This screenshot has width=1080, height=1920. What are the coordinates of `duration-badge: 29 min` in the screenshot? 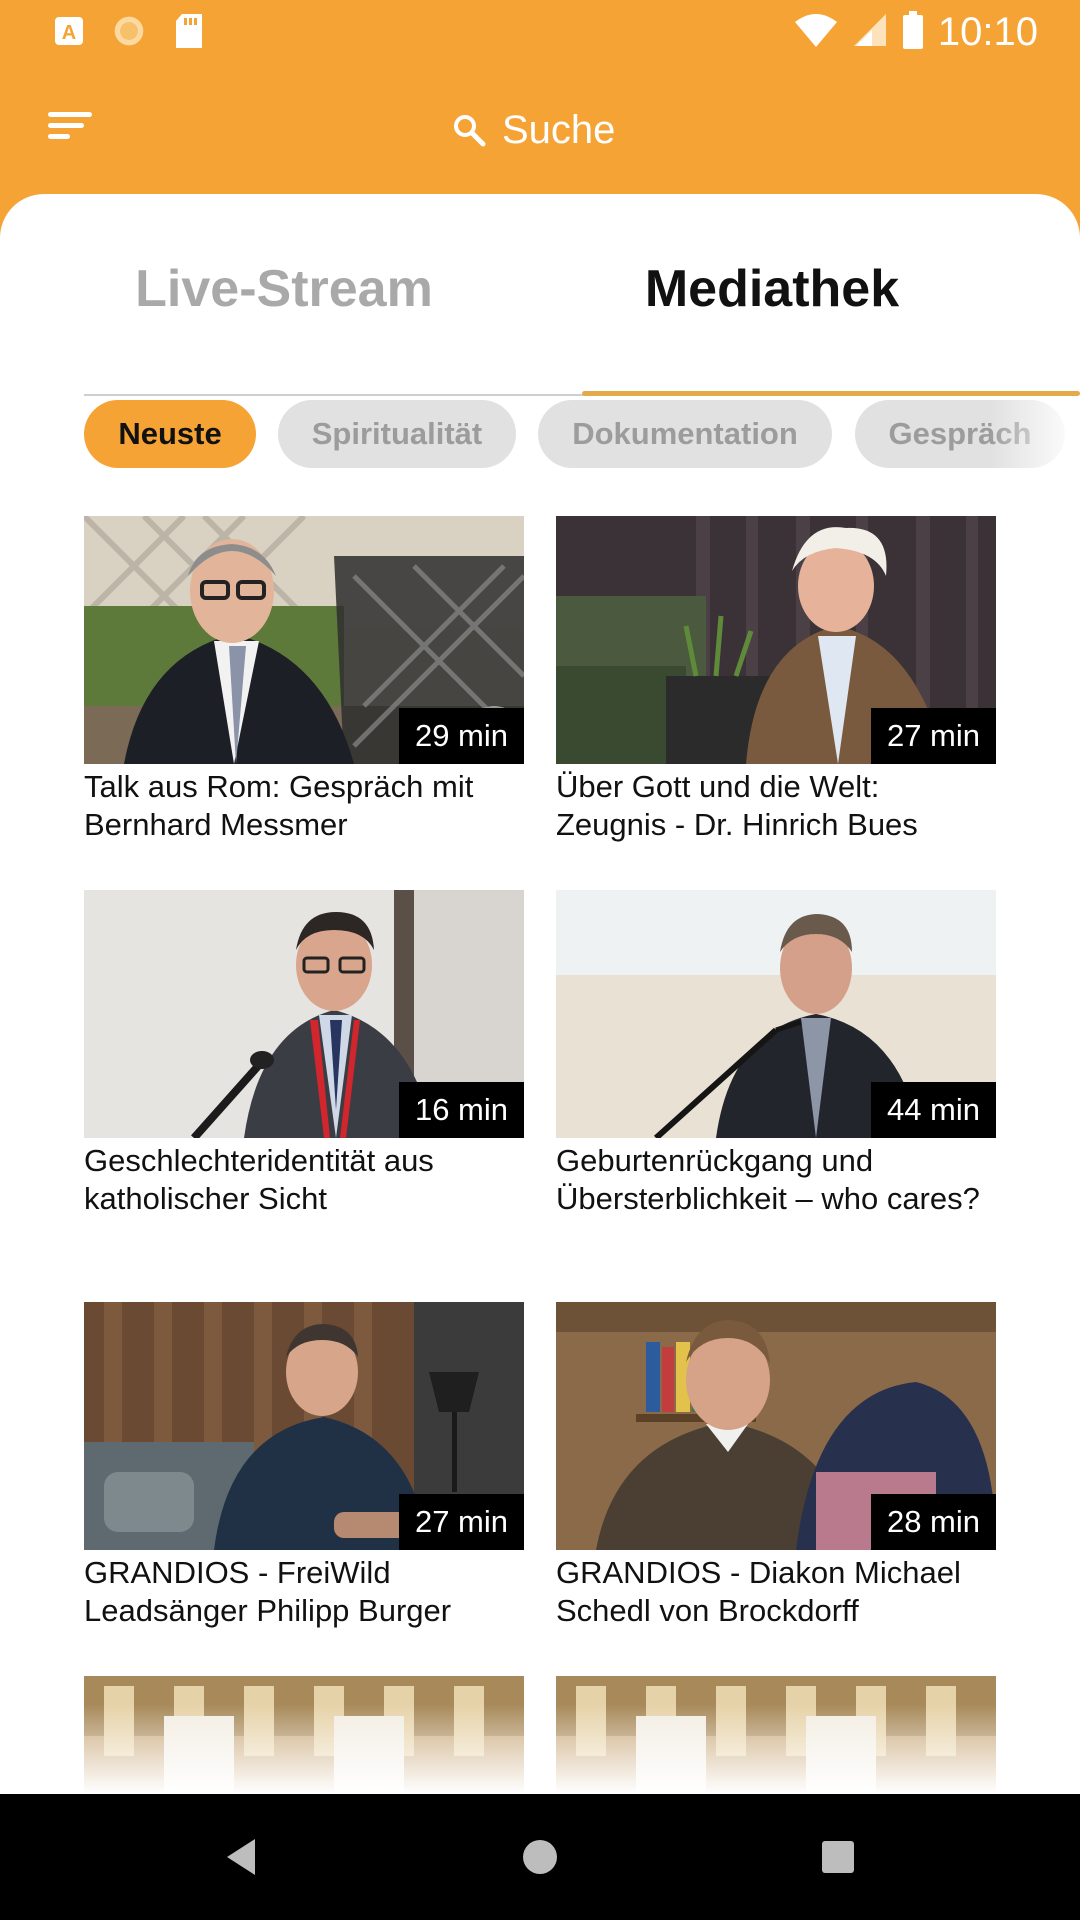 It's located at (461, 736).